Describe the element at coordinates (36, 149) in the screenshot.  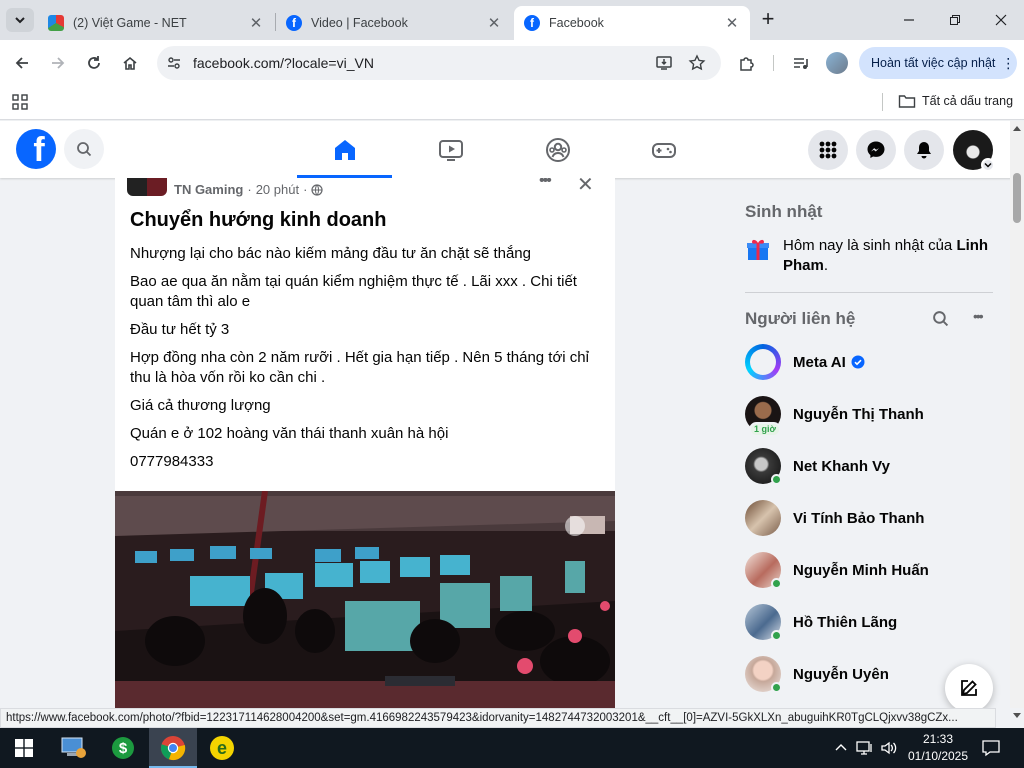
I see `facebook-logo: f` at that location.